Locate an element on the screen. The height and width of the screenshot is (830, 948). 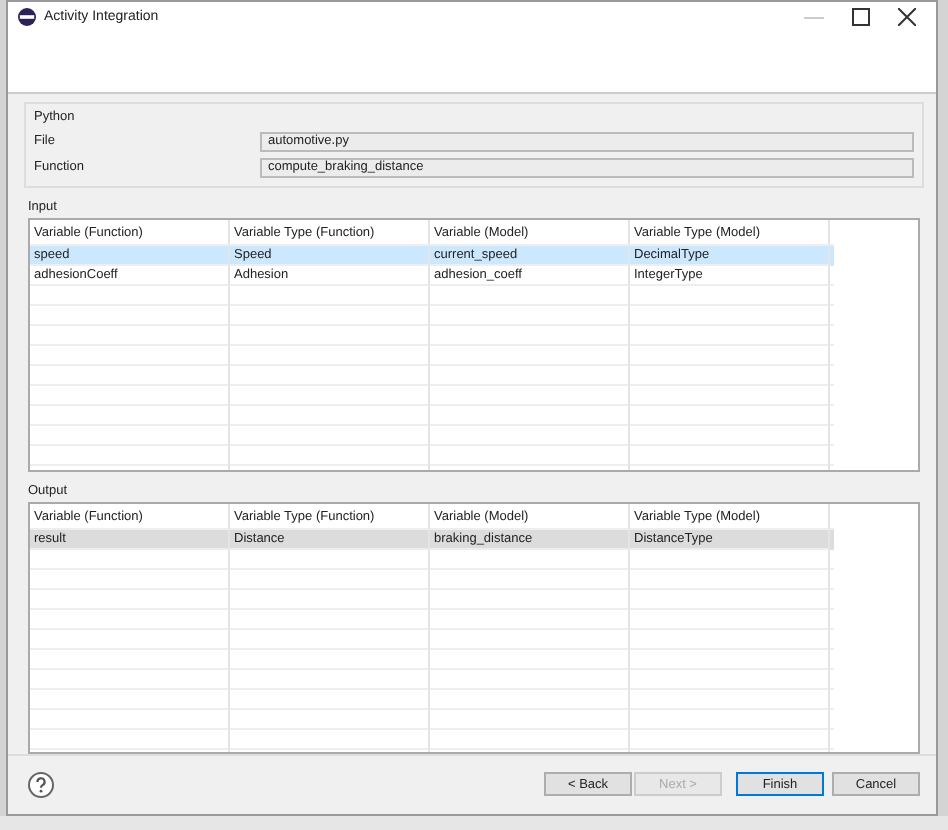
app-logo-icon is located at coordinates (27, 17).